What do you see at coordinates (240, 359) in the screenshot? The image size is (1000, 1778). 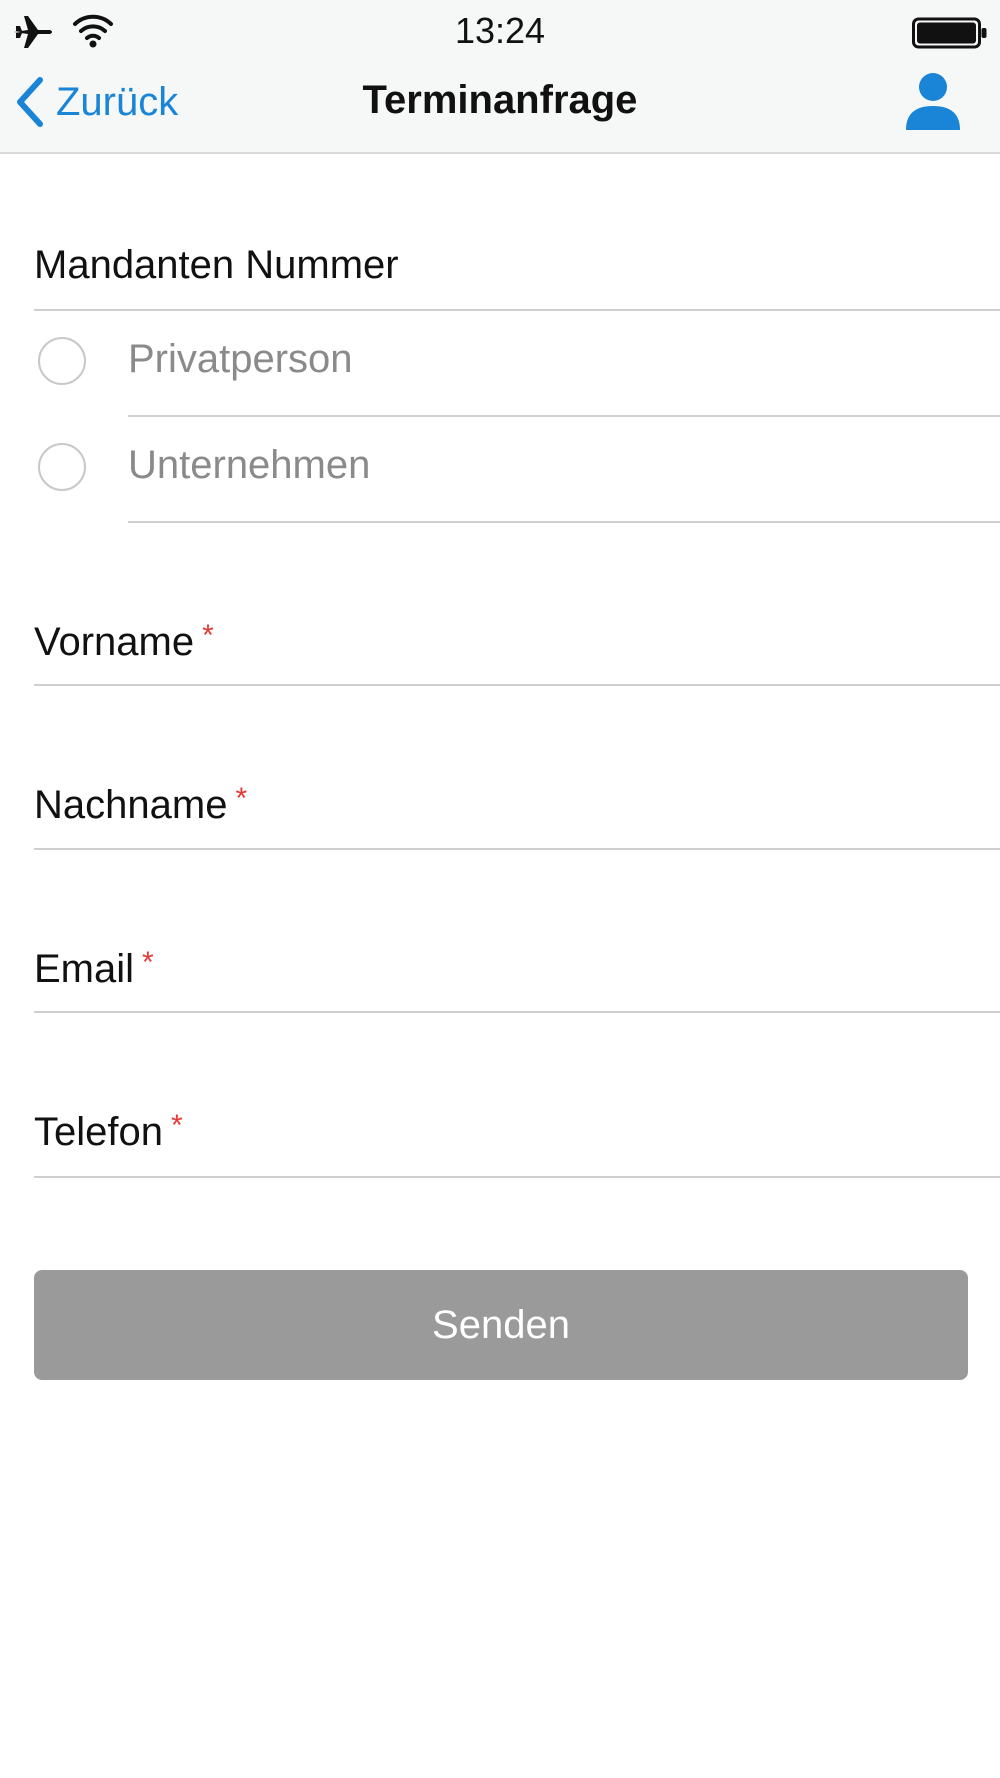 I see `radio-label: Privatperson` at bounding box center [240, 359].